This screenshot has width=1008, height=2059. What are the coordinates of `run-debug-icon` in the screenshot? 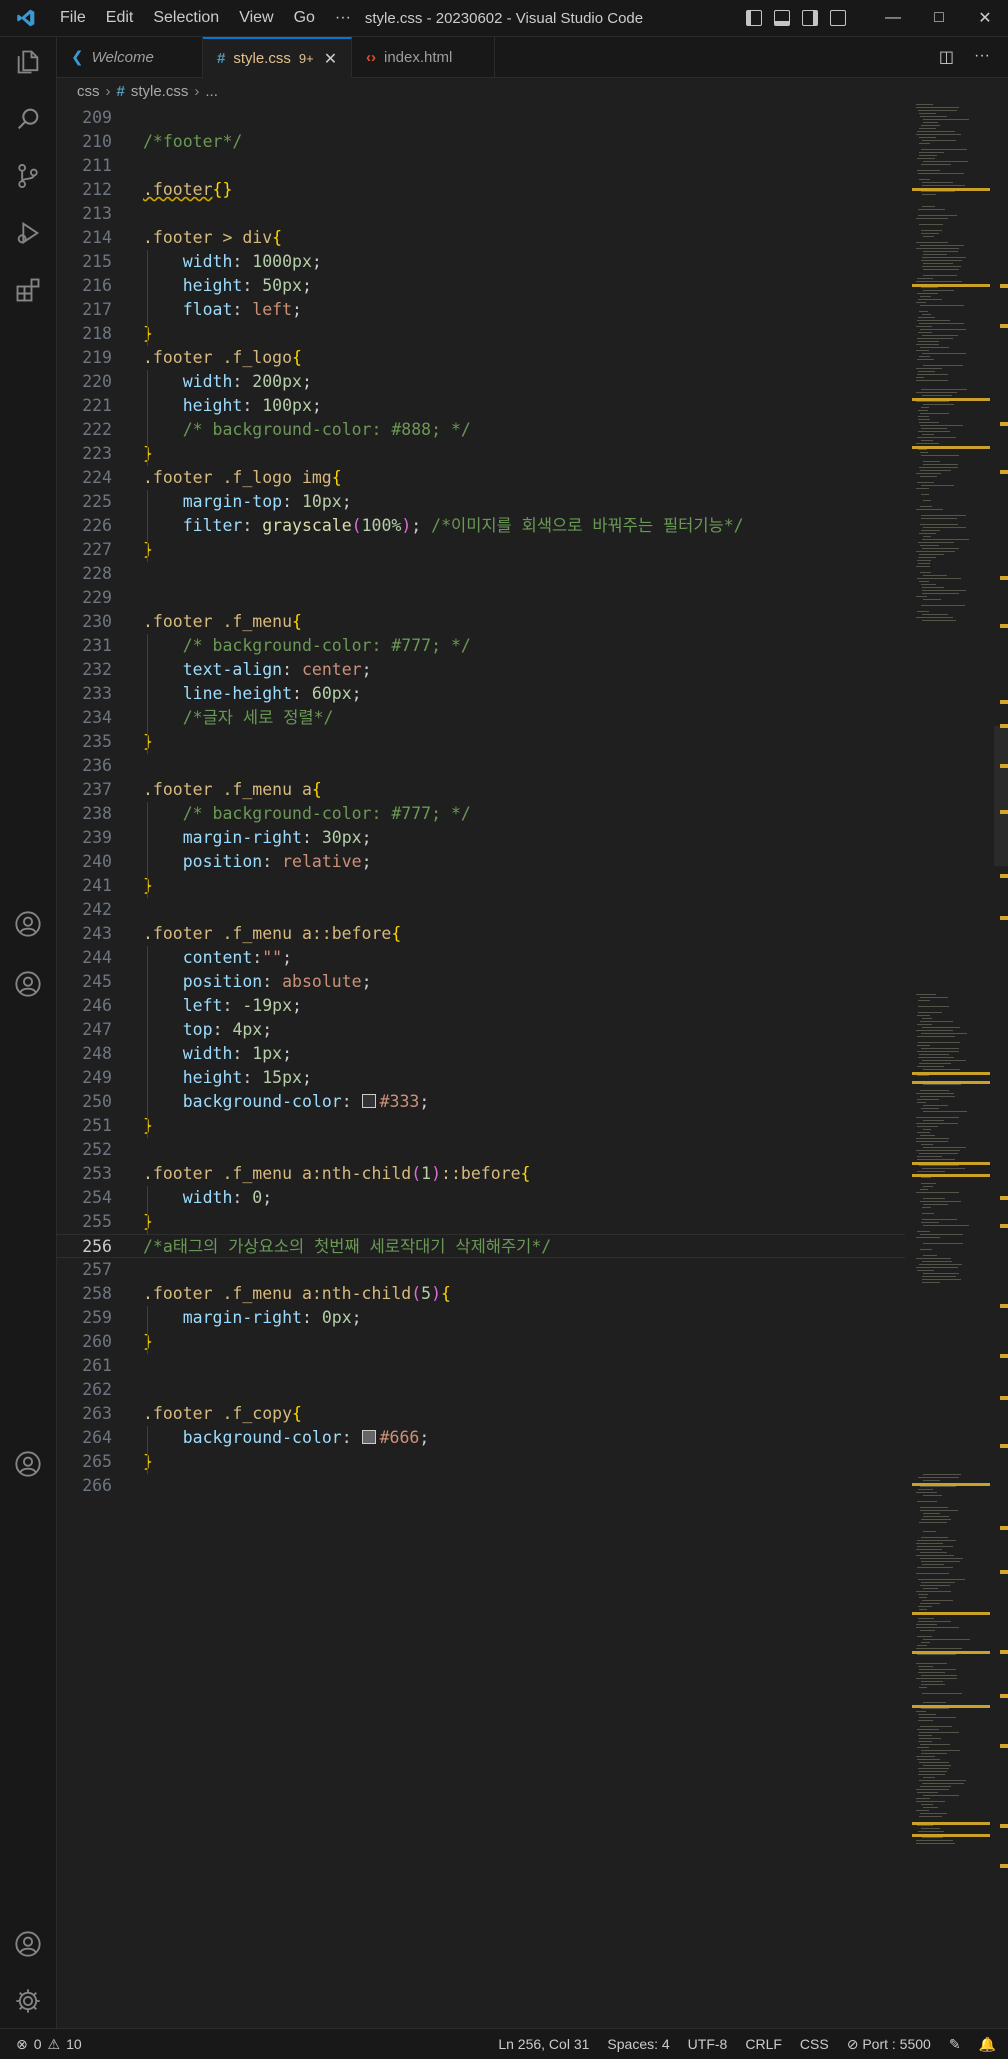 It's located at (28, 233).